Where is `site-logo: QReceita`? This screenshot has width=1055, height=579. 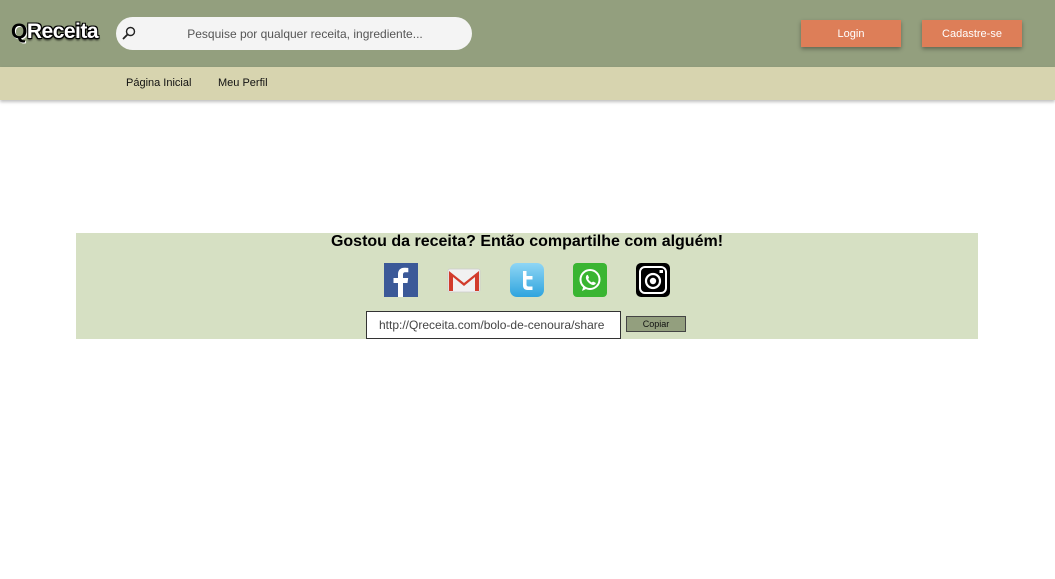 site-logo: QReceita is located at coordinates (55, 32).